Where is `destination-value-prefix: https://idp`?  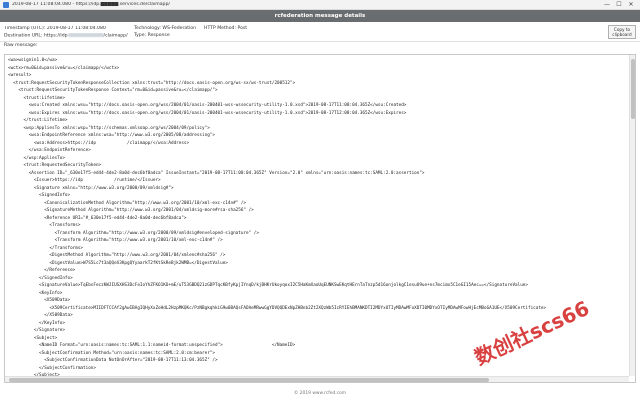 destination-value-prefix: https://idp is located at coordinates (55, 36).